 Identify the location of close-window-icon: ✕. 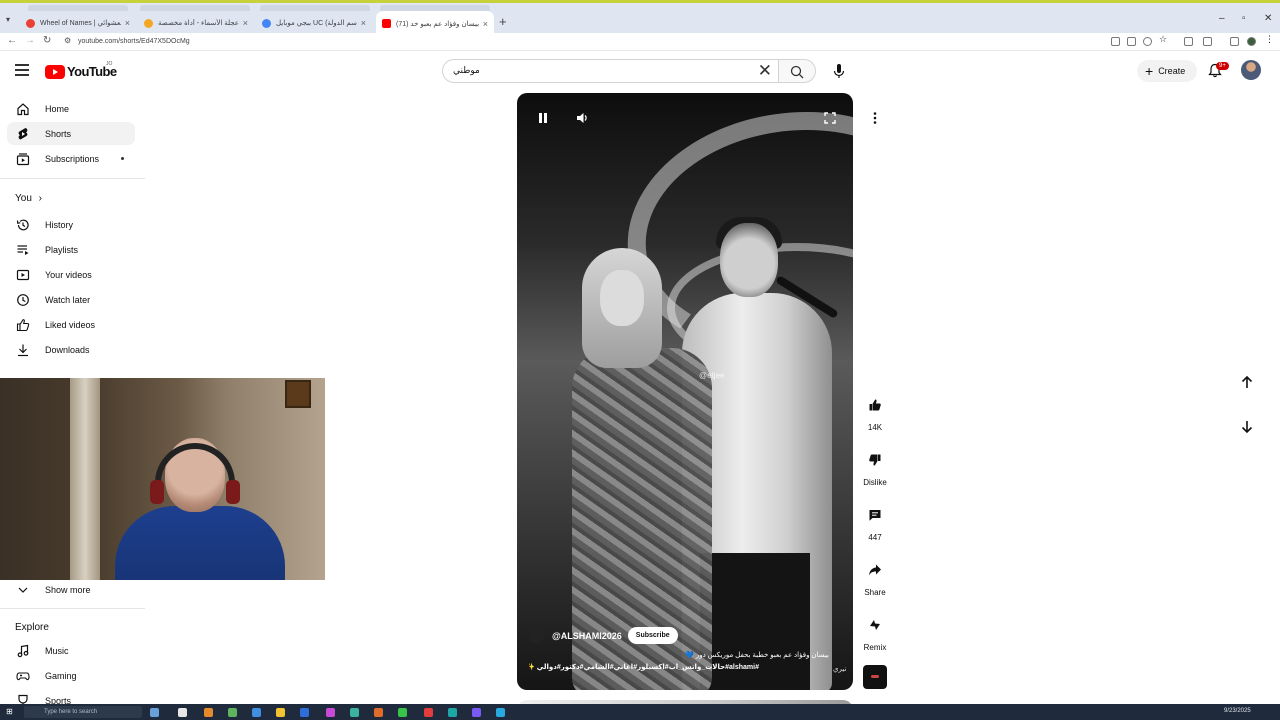
(1268, 18).